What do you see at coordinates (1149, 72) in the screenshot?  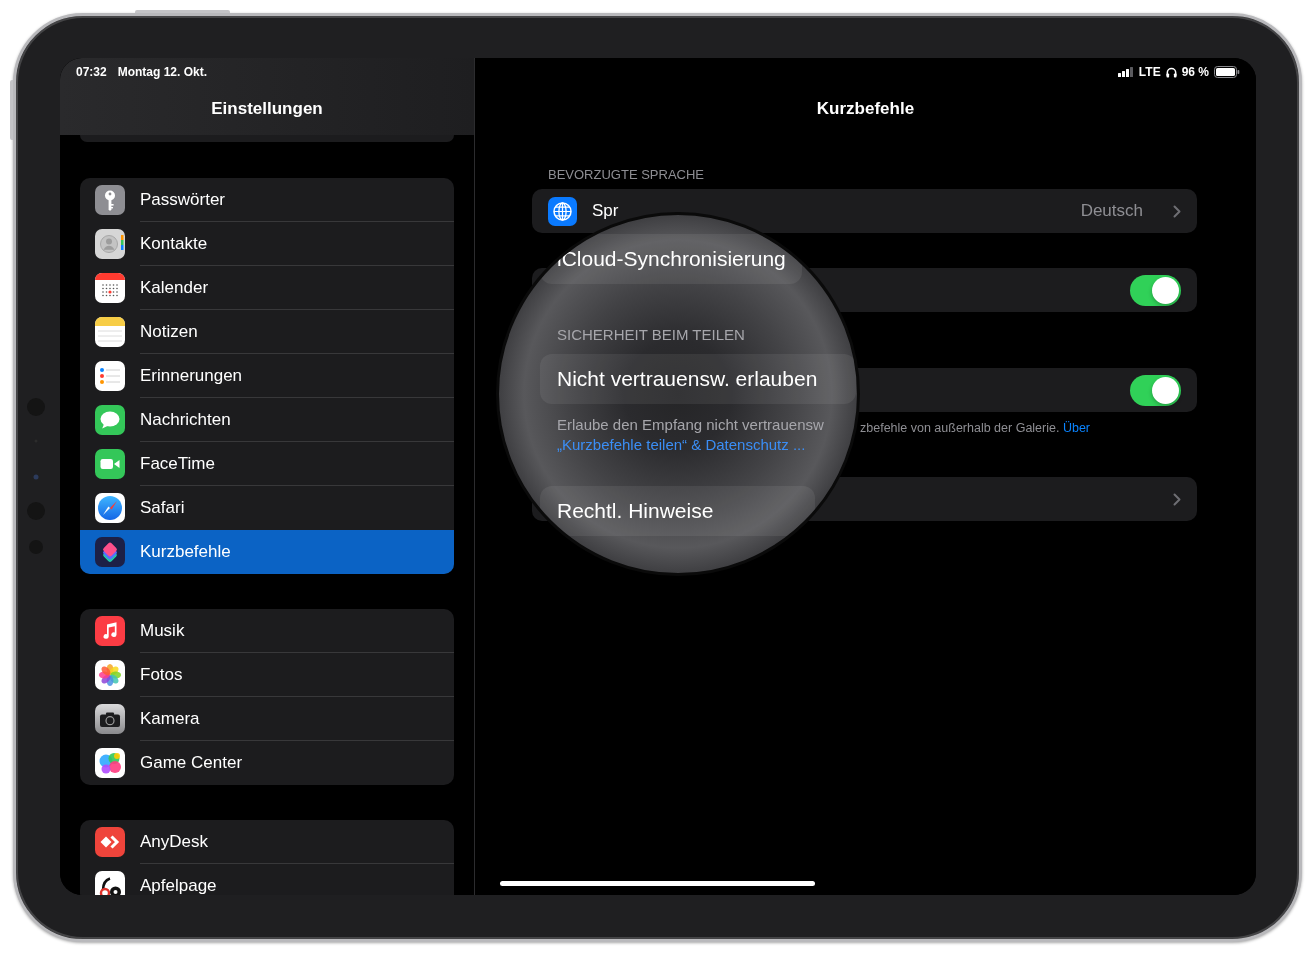 I see `network-label: LTE` at bounding box center [1149, 72].